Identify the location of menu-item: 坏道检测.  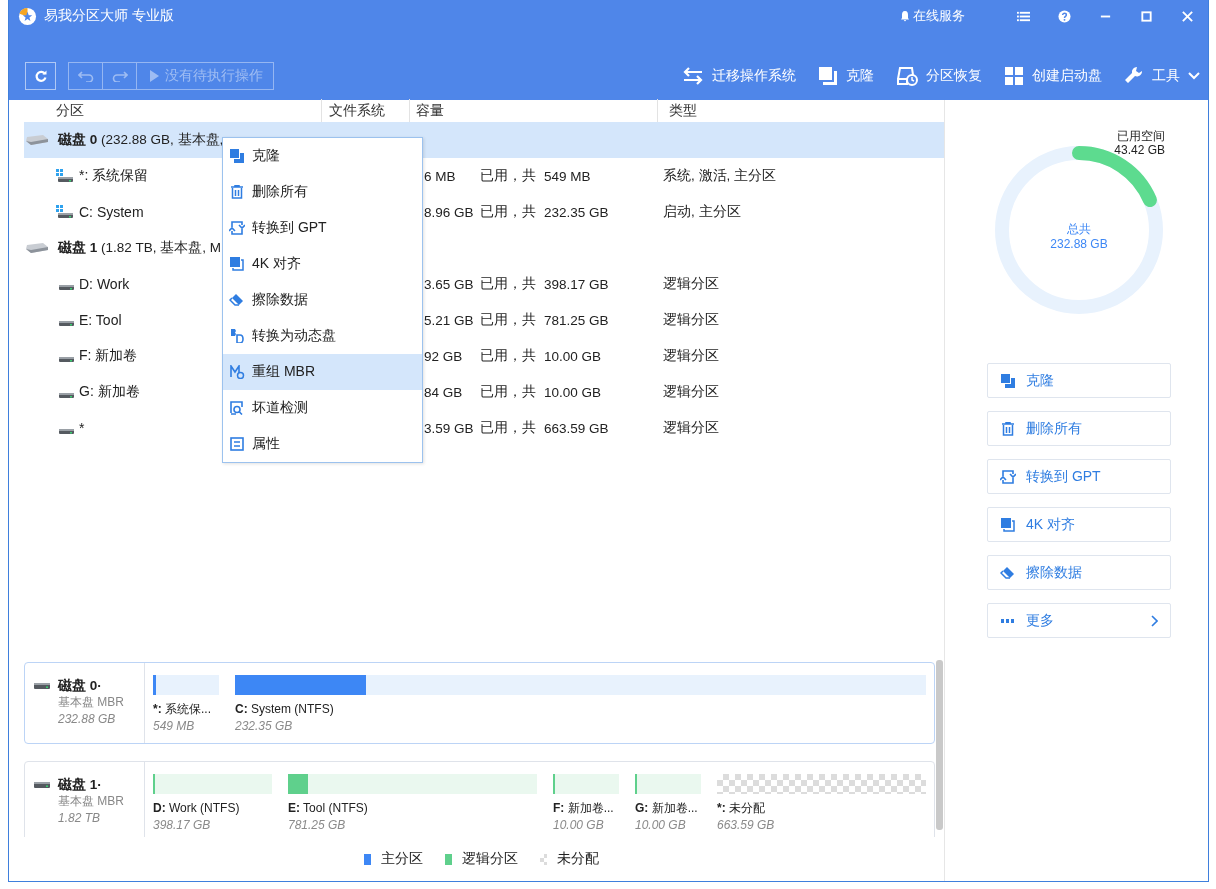
(322, 408).